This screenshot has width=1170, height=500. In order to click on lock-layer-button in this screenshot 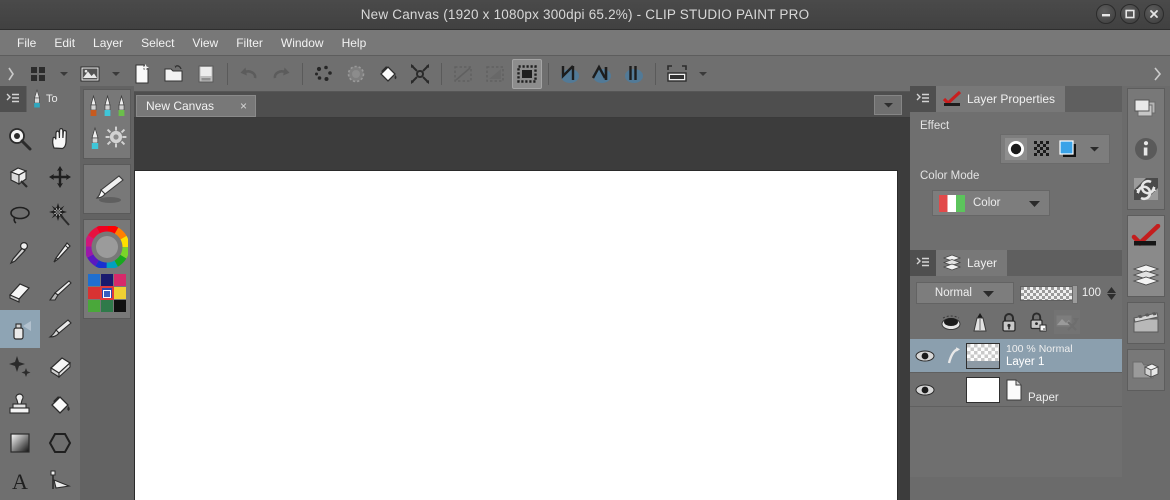, I will do `click(1009, 322)`.